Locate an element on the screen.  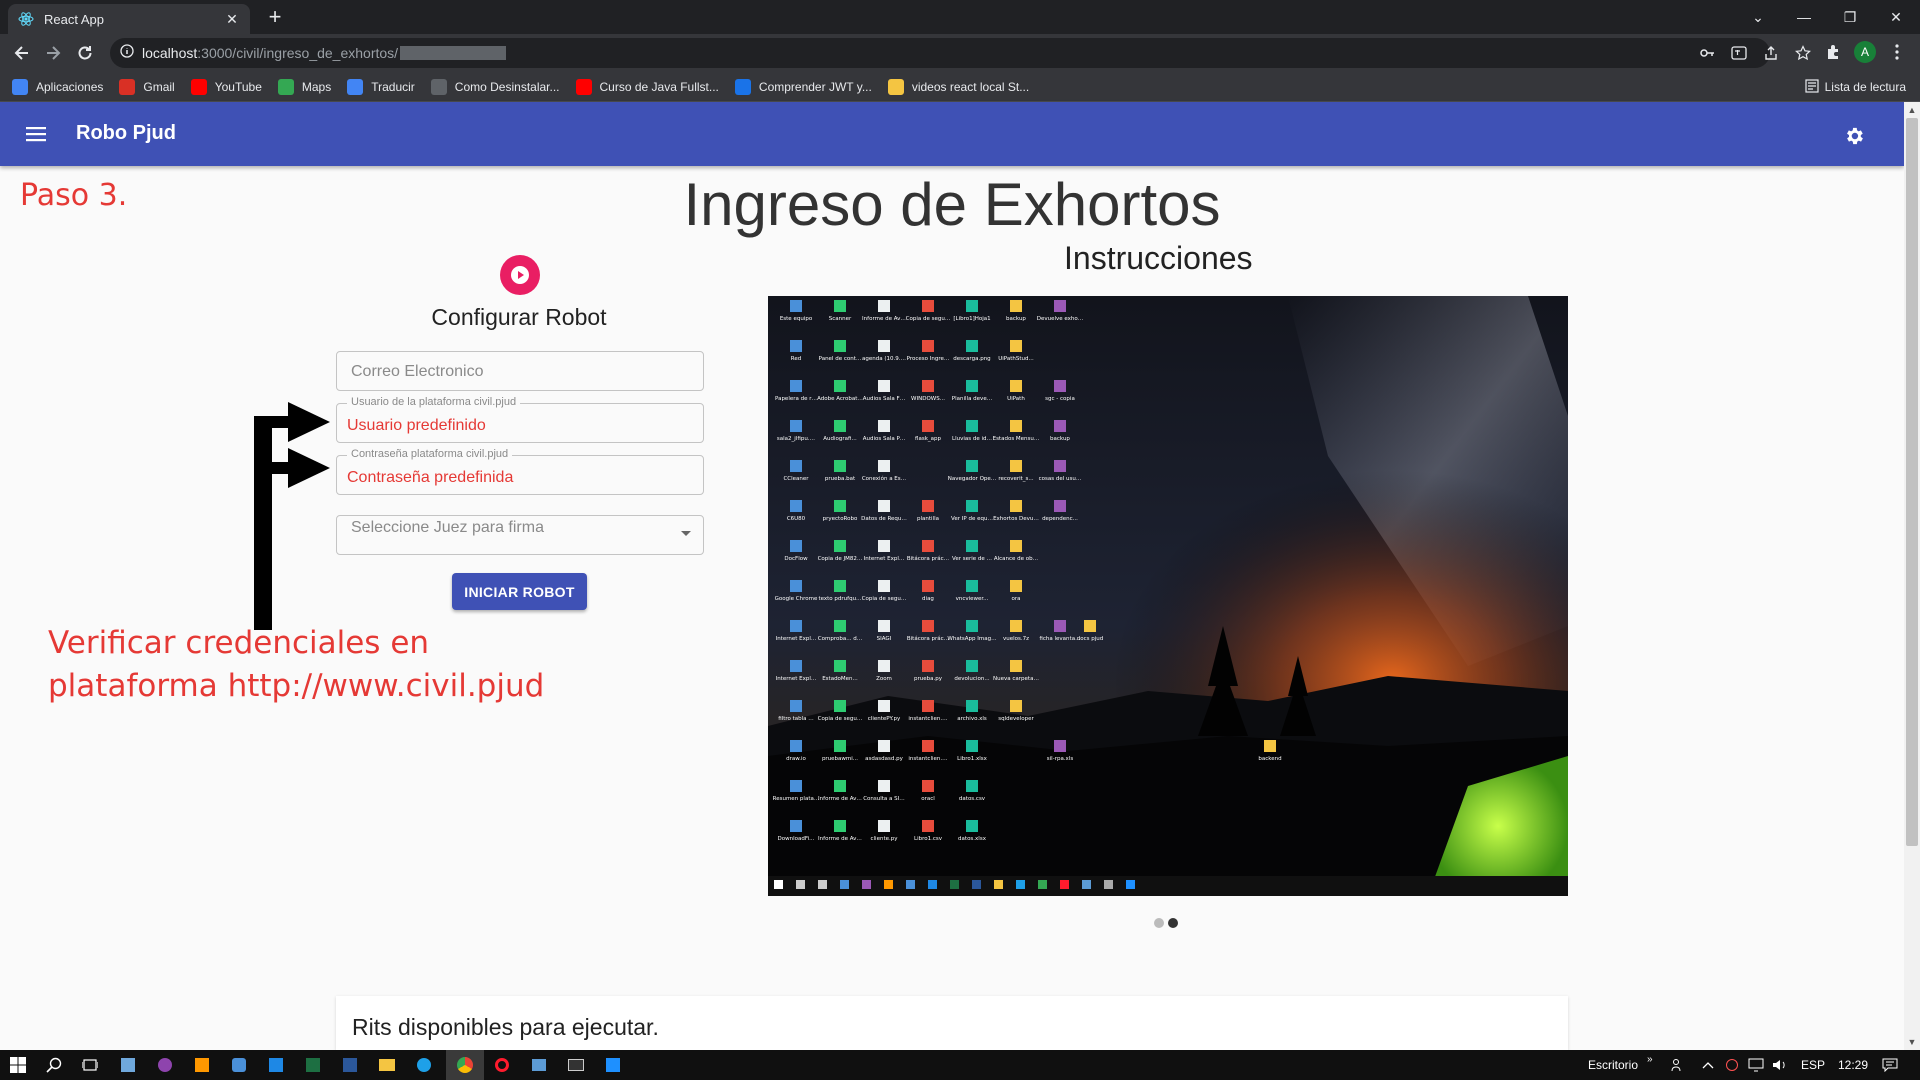
bookmark-item: Aplicaciones is located at coordinates (57, 86).